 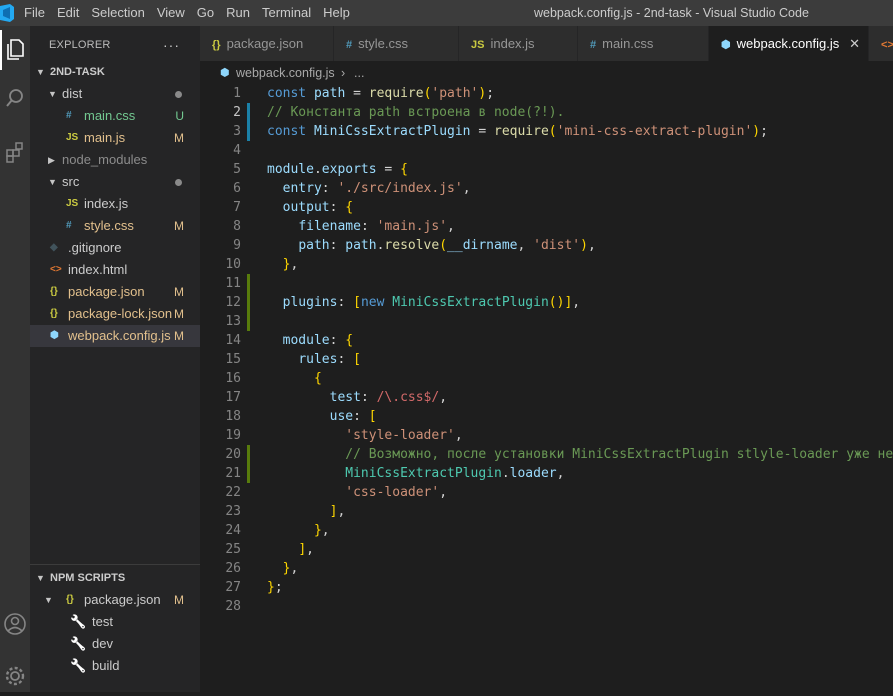 What do you see at coordinates (171, 45) in the screenshot?
I see `more-actions-icon: ···` at bounding box center [171, 45].